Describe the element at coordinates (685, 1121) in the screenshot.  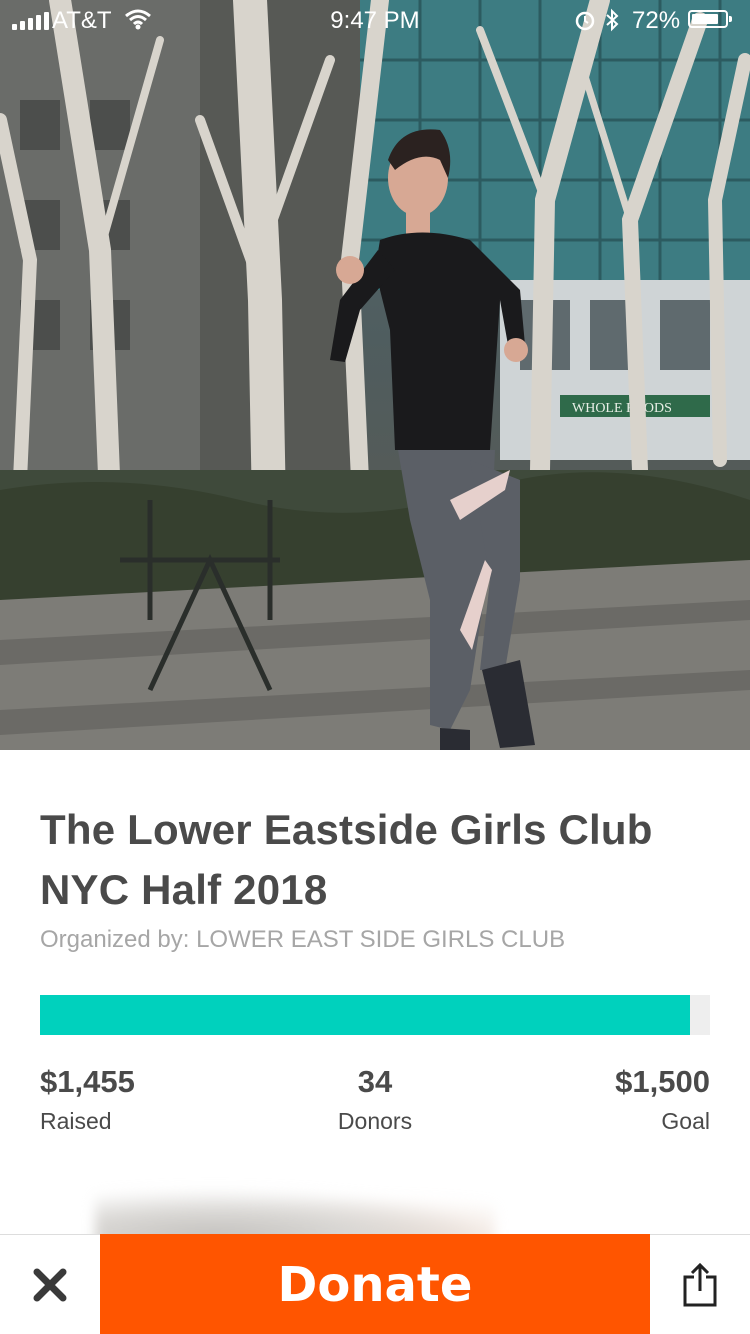
I see `goal-label: Goal` at that location.